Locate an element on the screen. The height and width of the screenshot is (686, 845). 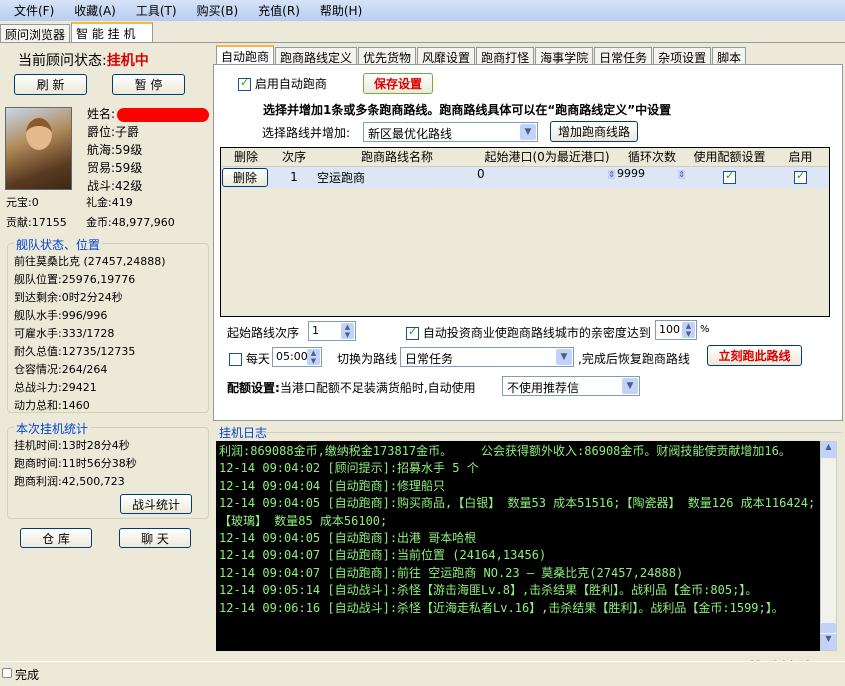
idle-time: 挂机时间:13时28分4秒 is located at coordinates (72, 445).